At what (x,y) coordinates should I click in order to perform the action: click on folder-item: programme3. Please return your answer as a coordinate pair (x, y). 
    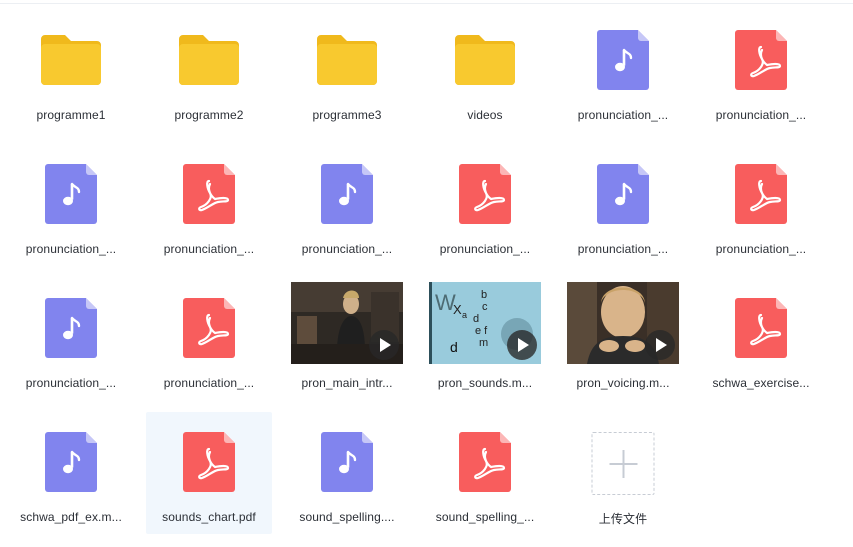
    Looking at the image, I should click on (347, 71).